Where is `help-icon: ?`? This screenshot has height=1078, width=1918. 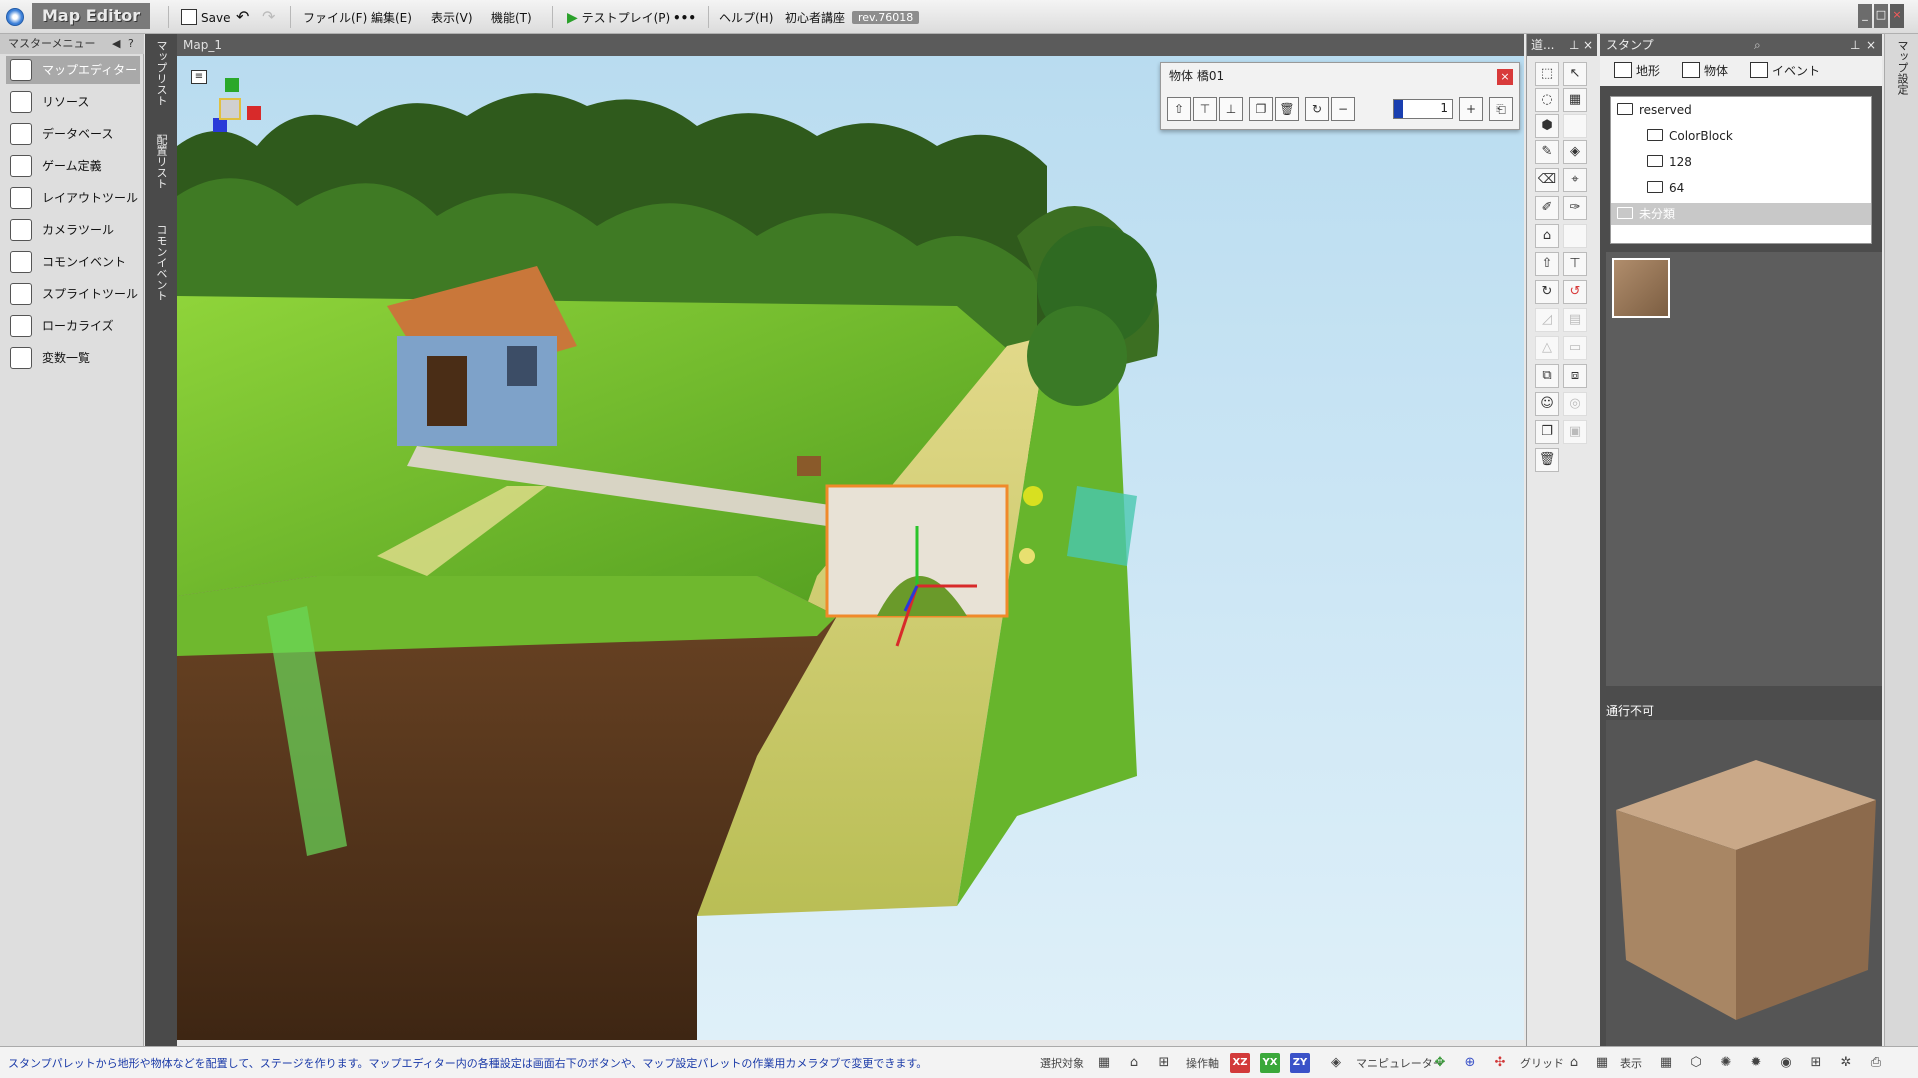
help-icon: ? is located at coordinates (131, 44).